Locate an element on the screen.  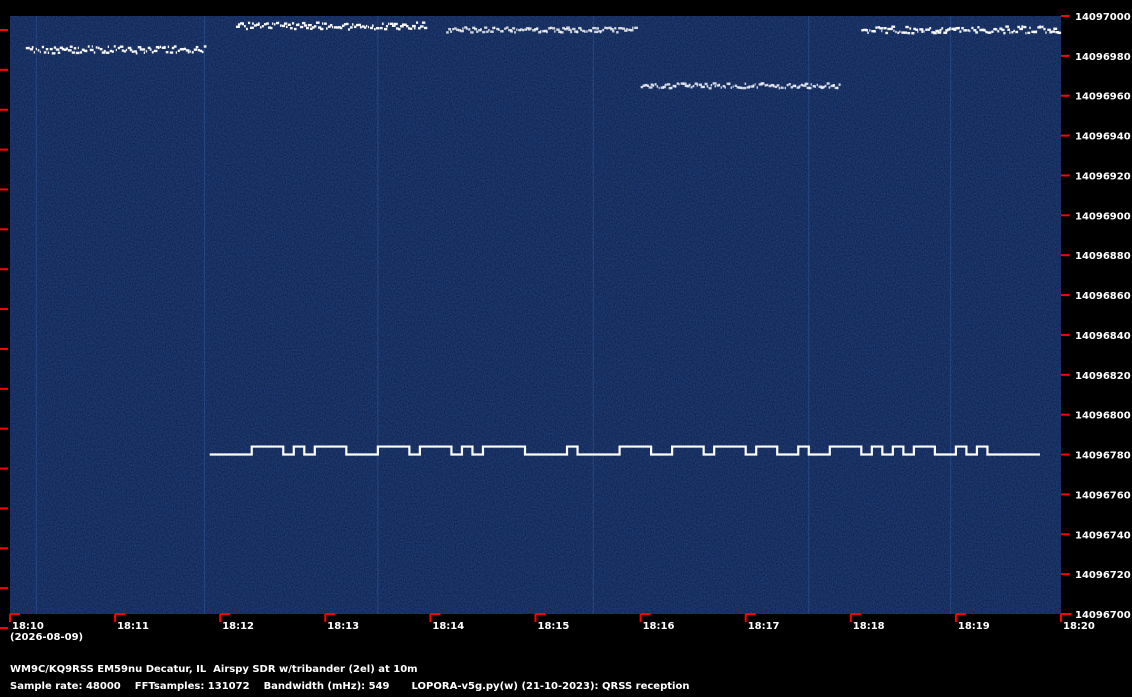
x-tick-label: 18:19 is located at coordinates (974, 626).